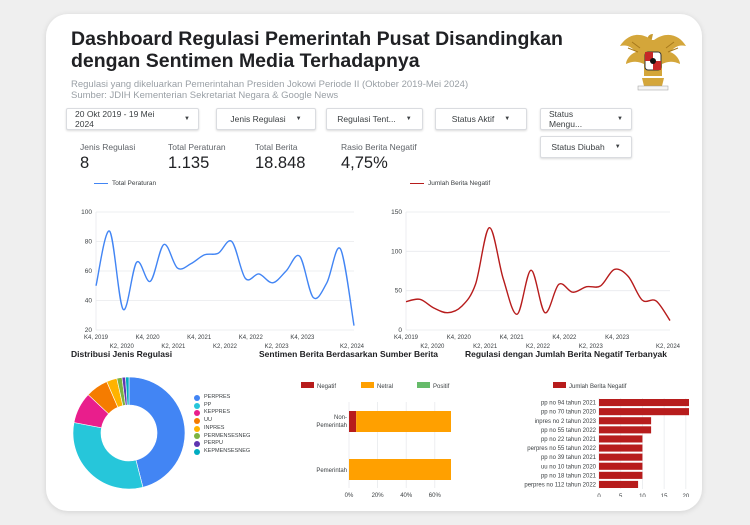  I want to click on date-range-filter: 20 Okt 2019 - 19 Mei 2024 ▼, so click(132, 119).